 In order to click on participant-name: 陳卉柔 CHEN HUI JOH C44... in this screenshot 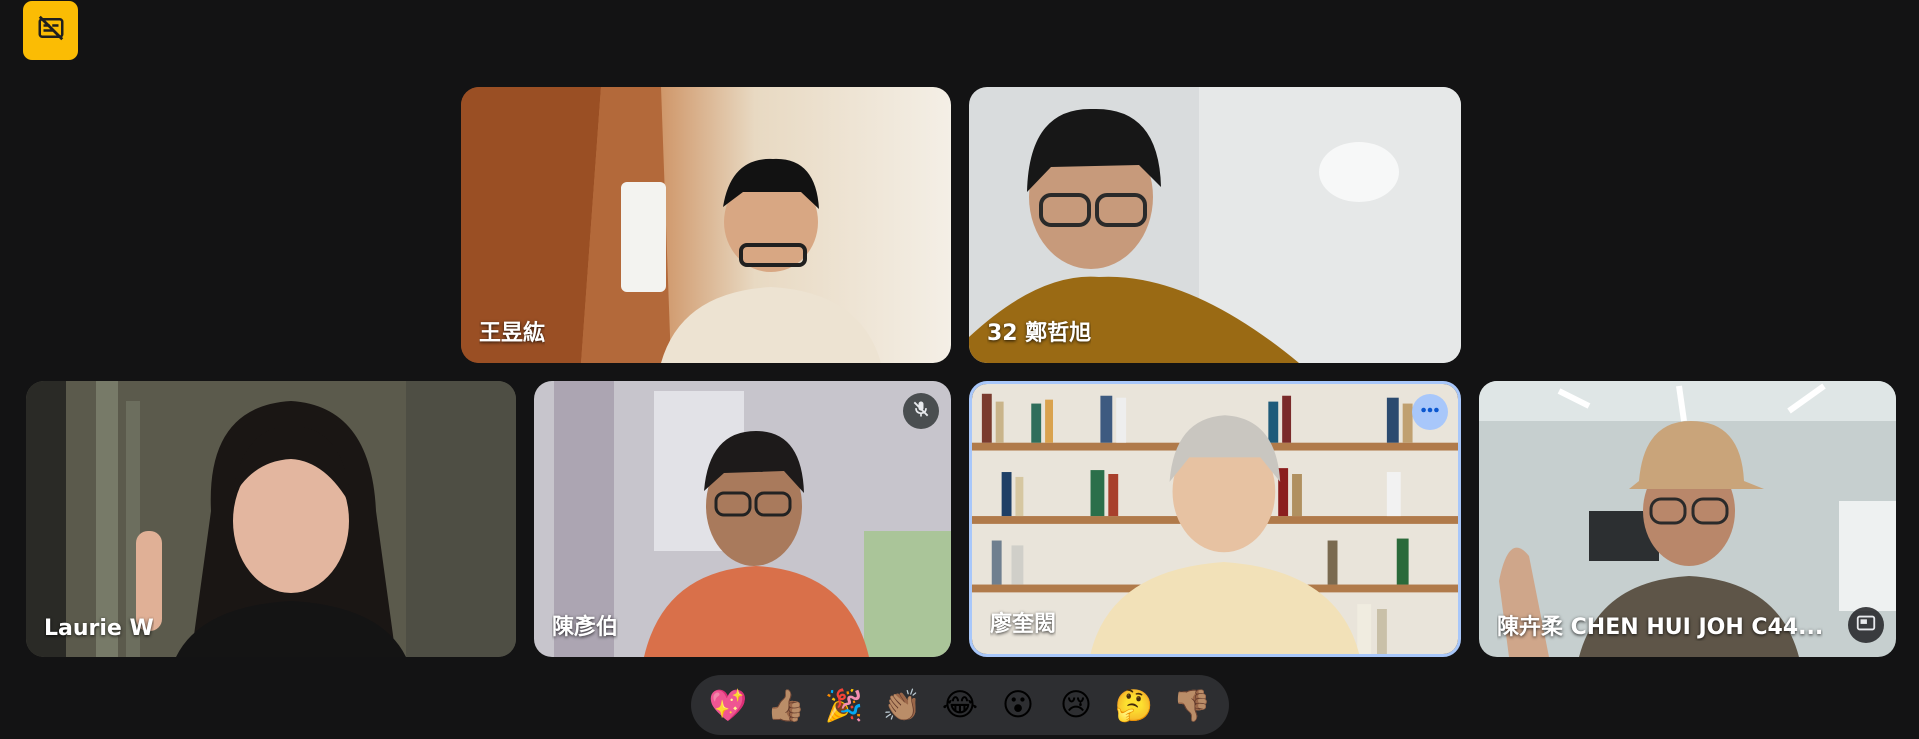, I will do `click(1660, 627)`.